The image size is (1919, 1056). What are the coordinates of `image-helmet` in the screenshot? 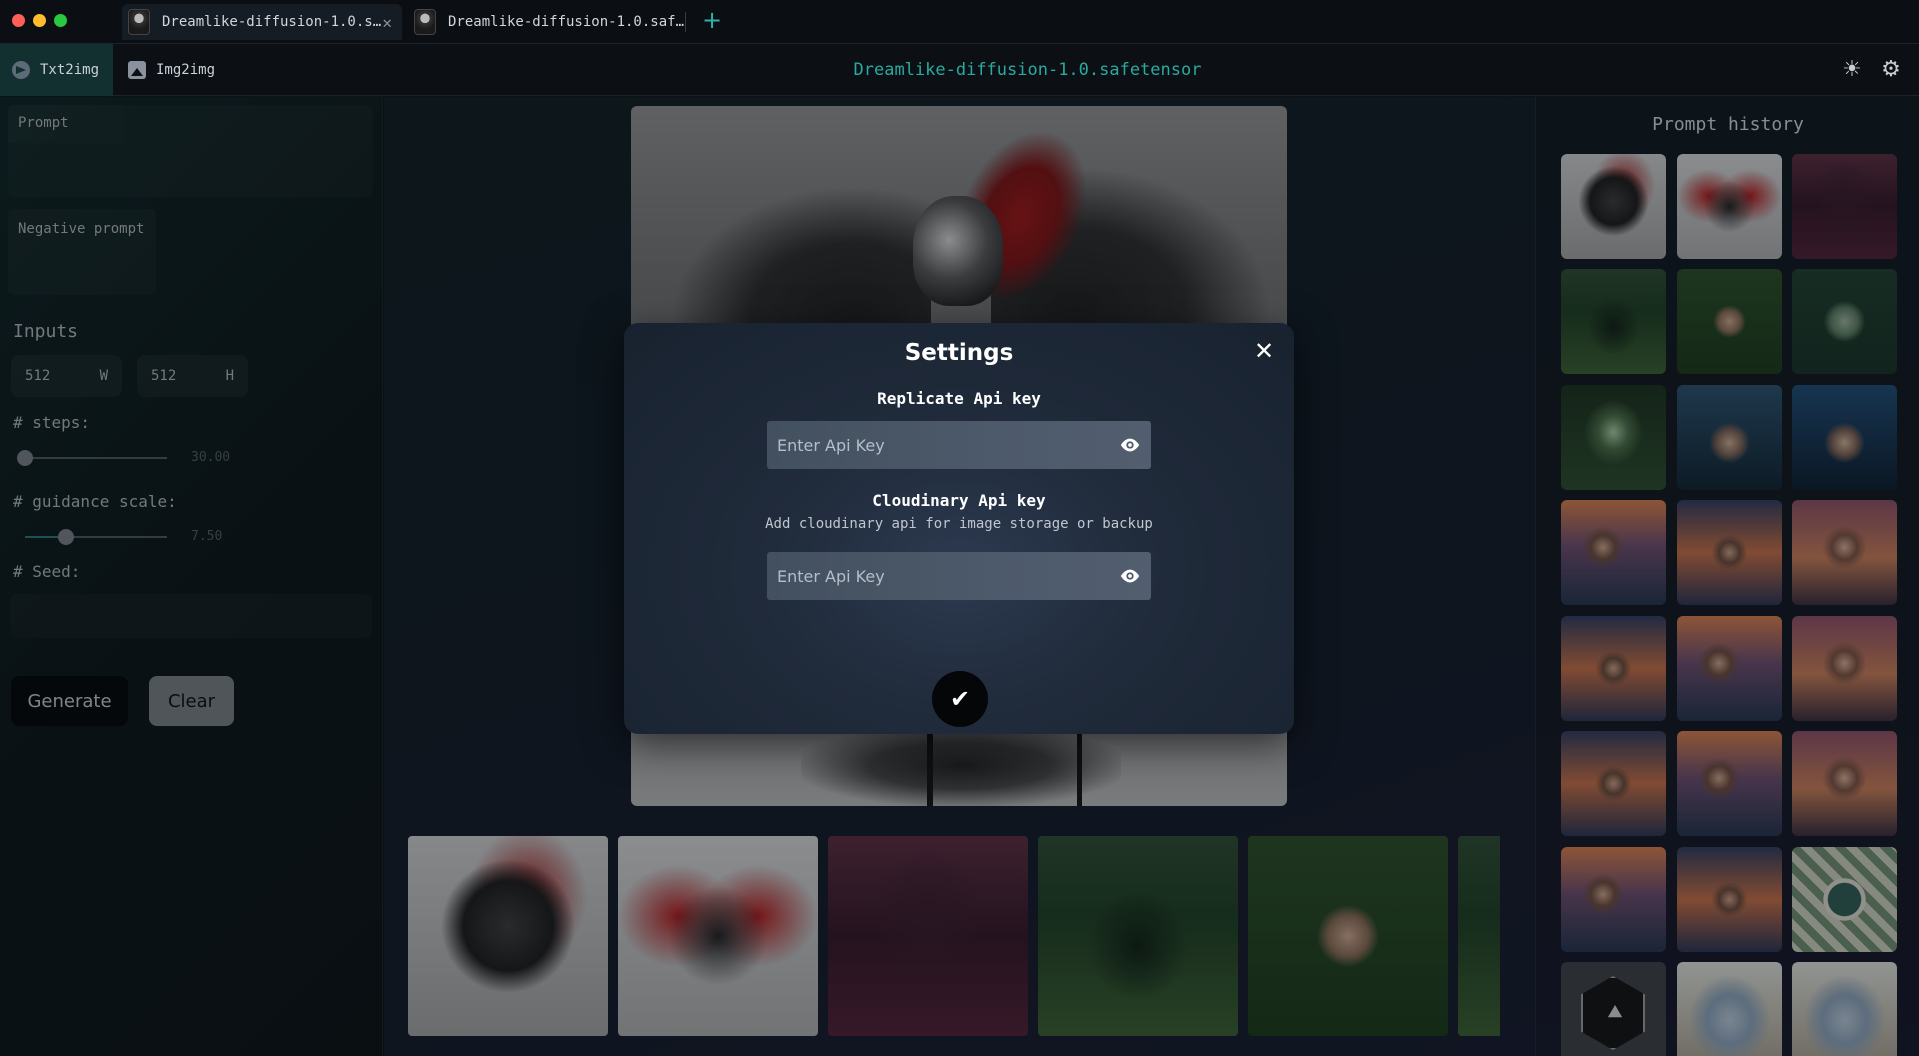 It's located at (958, 251).